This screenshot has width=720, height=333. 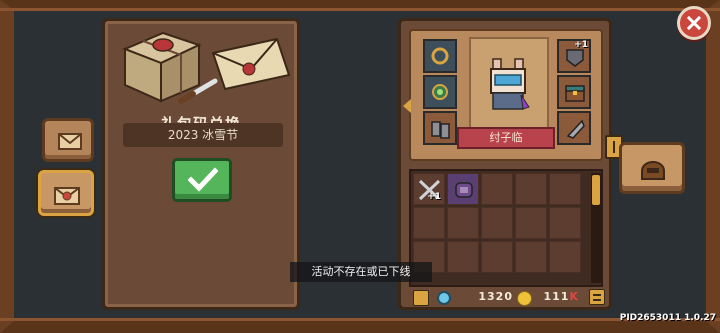 I want to click on coin-icon, so click(x=524, y=298).